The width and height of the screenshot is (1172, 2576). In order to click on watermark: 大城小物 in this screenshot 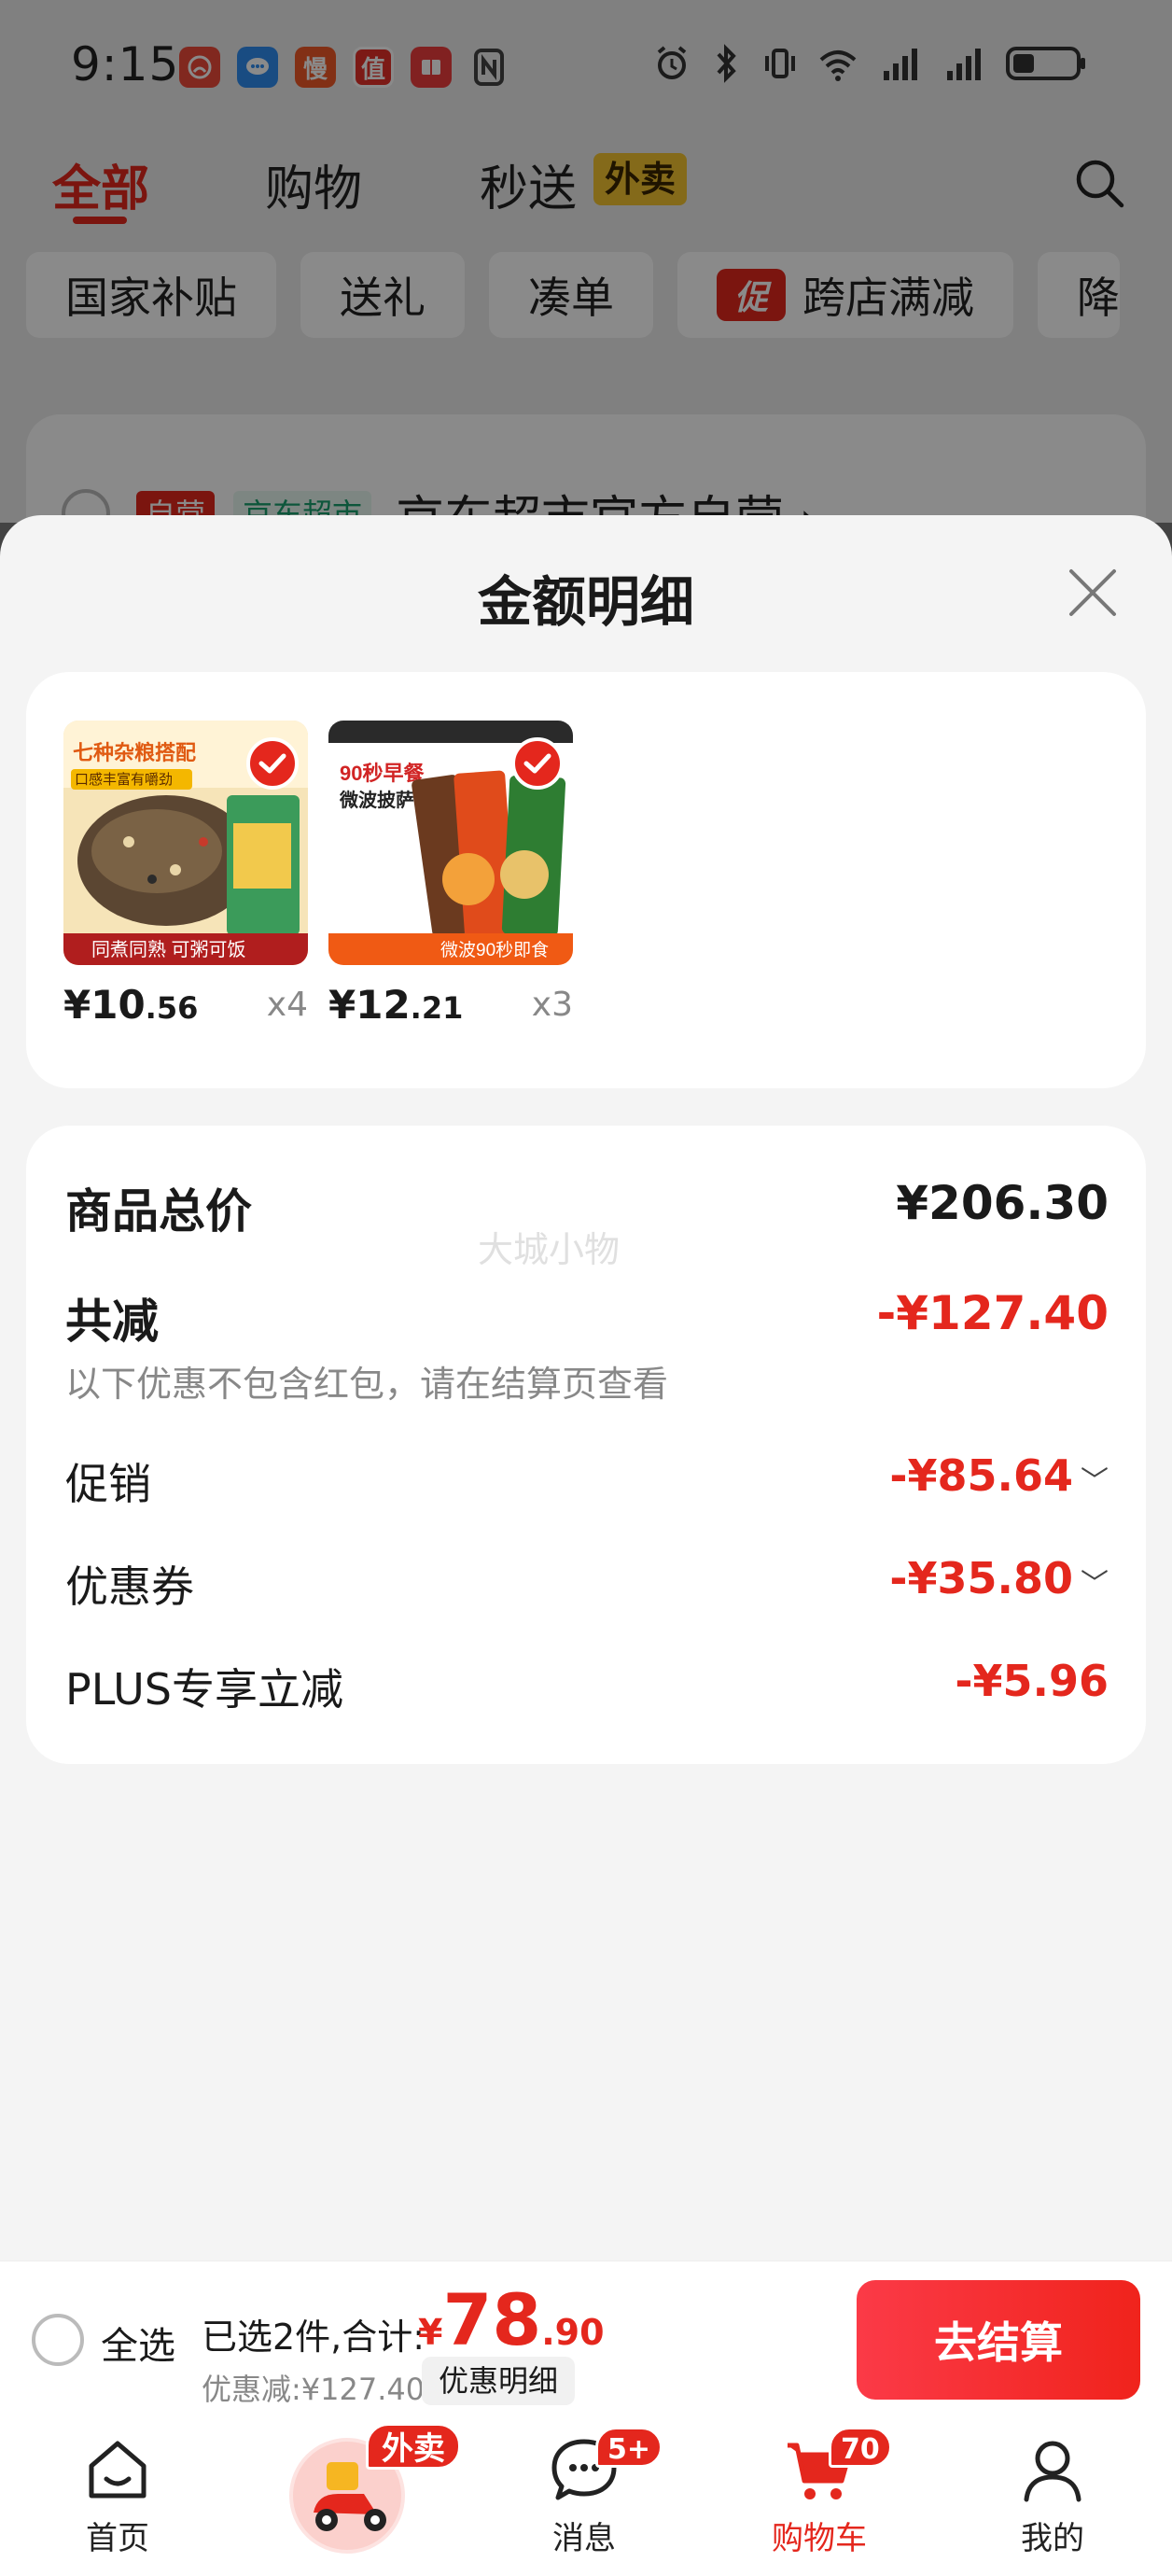, I will do `click(549, 1249)`.